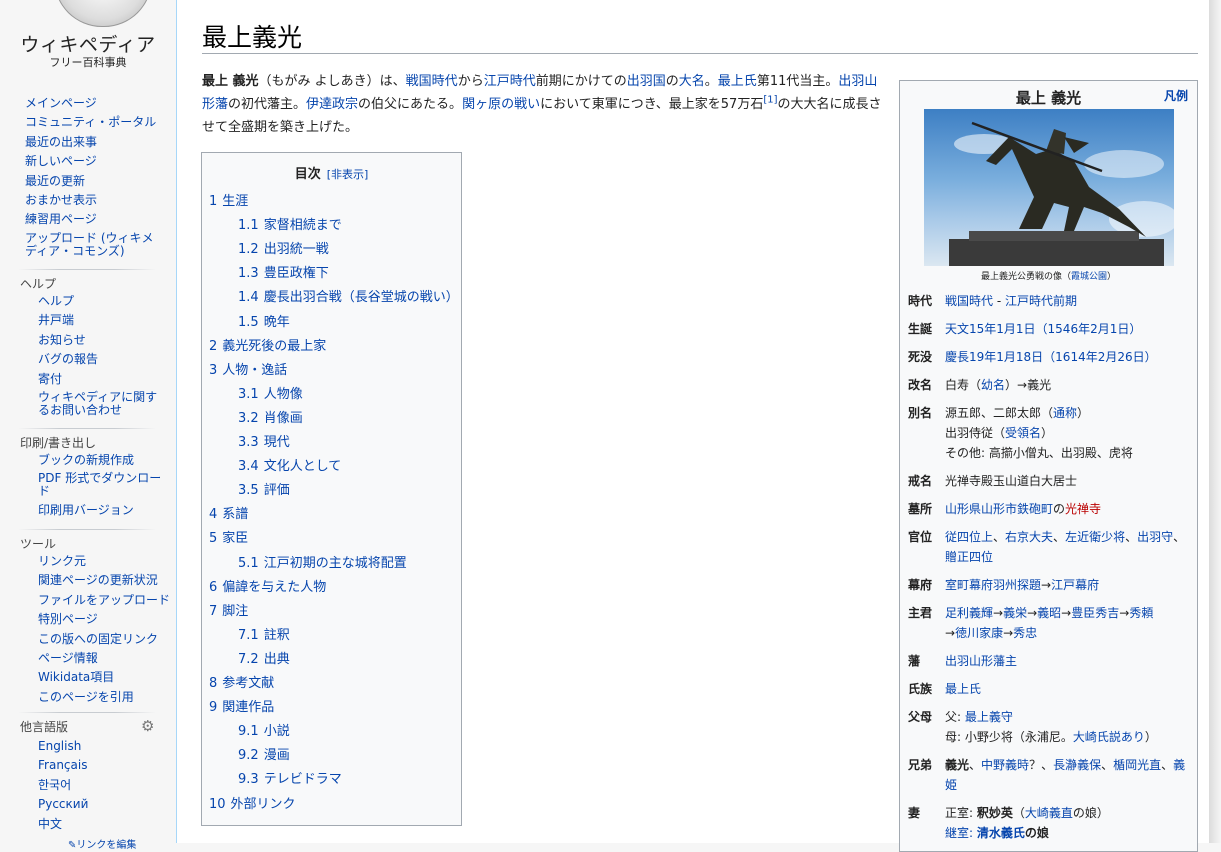  I want to click on sidebar-print-item-1: PDF 形式でダウンロード, so click(99, 484).